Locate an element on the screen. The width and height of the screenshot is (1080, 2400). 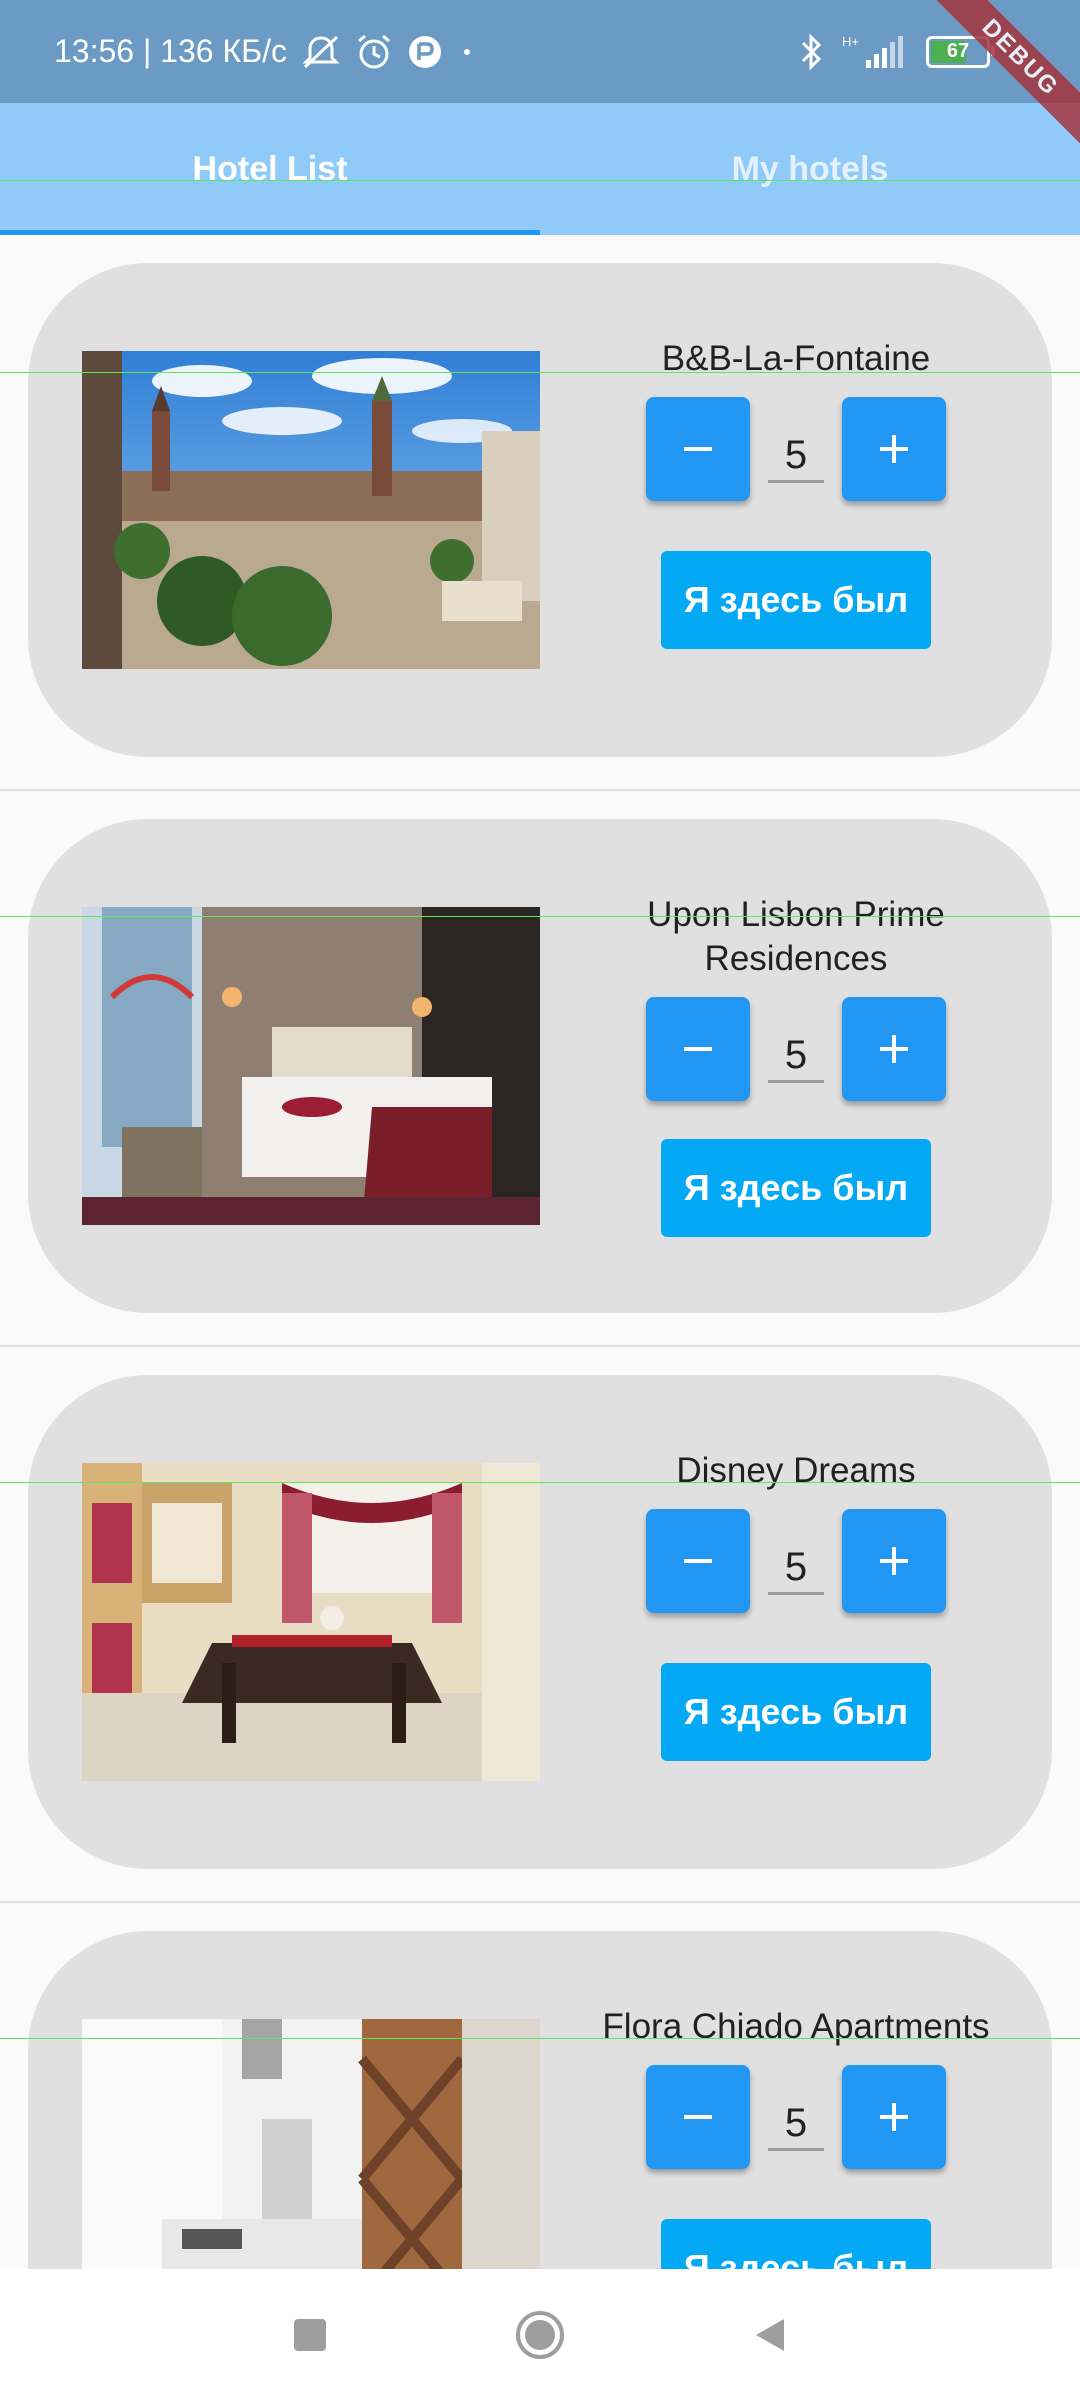
bluetooth-icon is located at coordinates (812, 51).